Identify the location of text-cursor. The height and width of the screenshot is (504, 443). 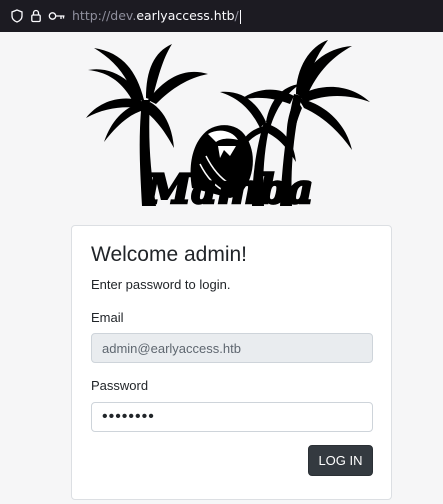
(240, 16).